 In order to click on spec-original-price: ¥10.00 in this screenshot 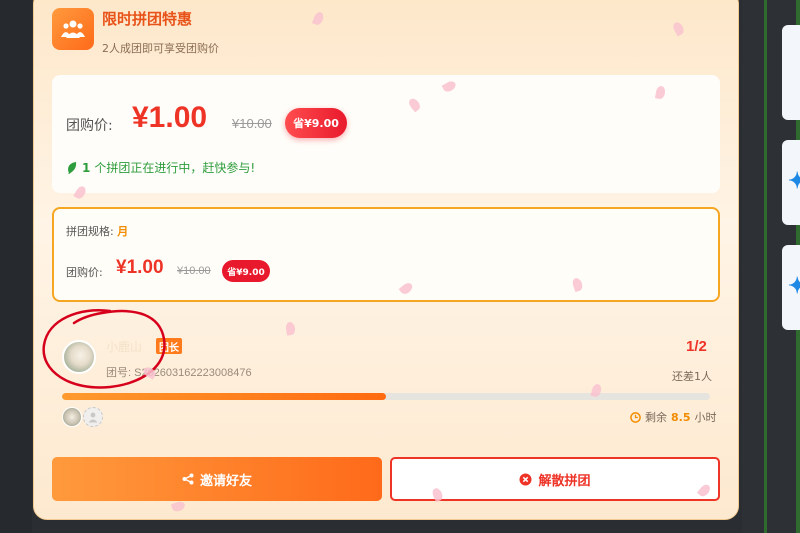, I will do `click(194, 271)`.